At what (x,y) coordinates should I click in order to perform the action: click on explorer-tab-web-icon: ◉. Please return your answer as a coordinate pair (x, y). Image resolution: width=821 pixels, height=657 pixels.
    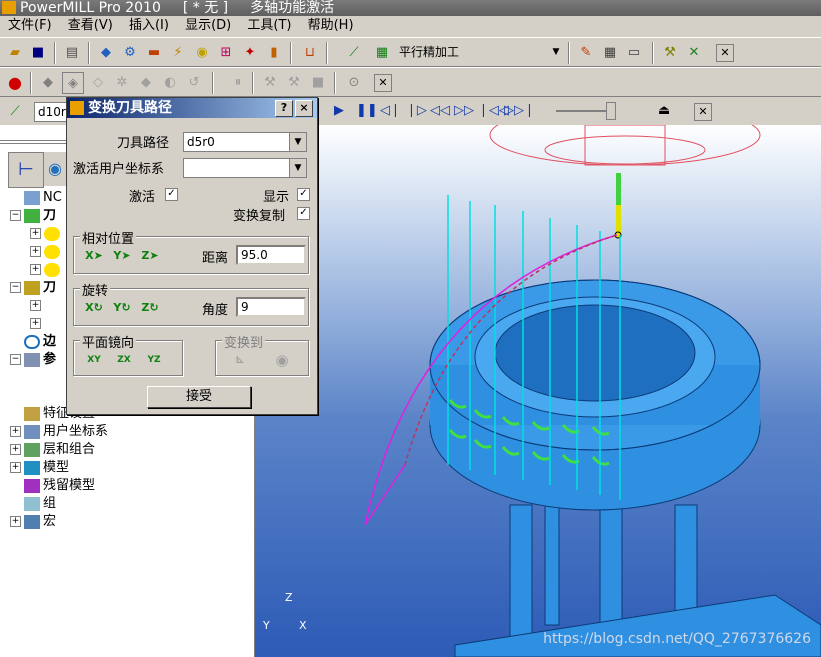
    Looking at the image, I should click on (55, 169).